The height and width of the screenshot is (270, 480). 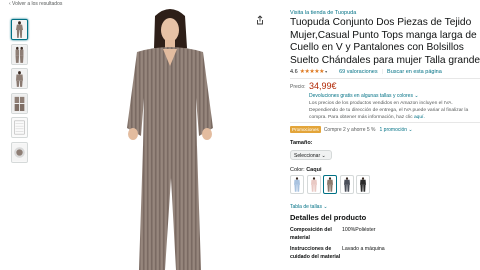 I want to click on color-swatch-khaki, so click(x=330, y=184).